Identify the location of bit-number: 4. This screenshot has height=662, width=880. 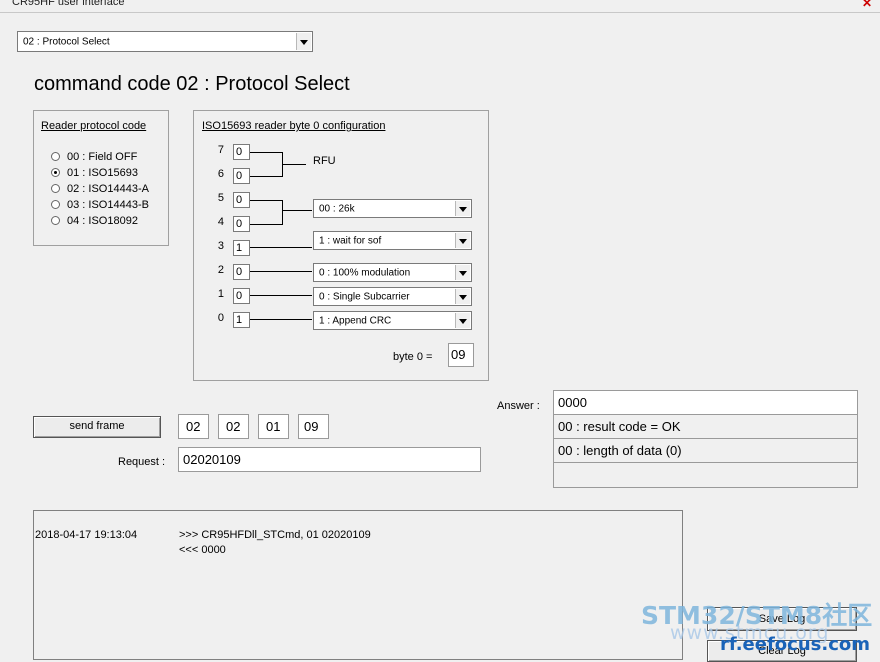
(220, 222).